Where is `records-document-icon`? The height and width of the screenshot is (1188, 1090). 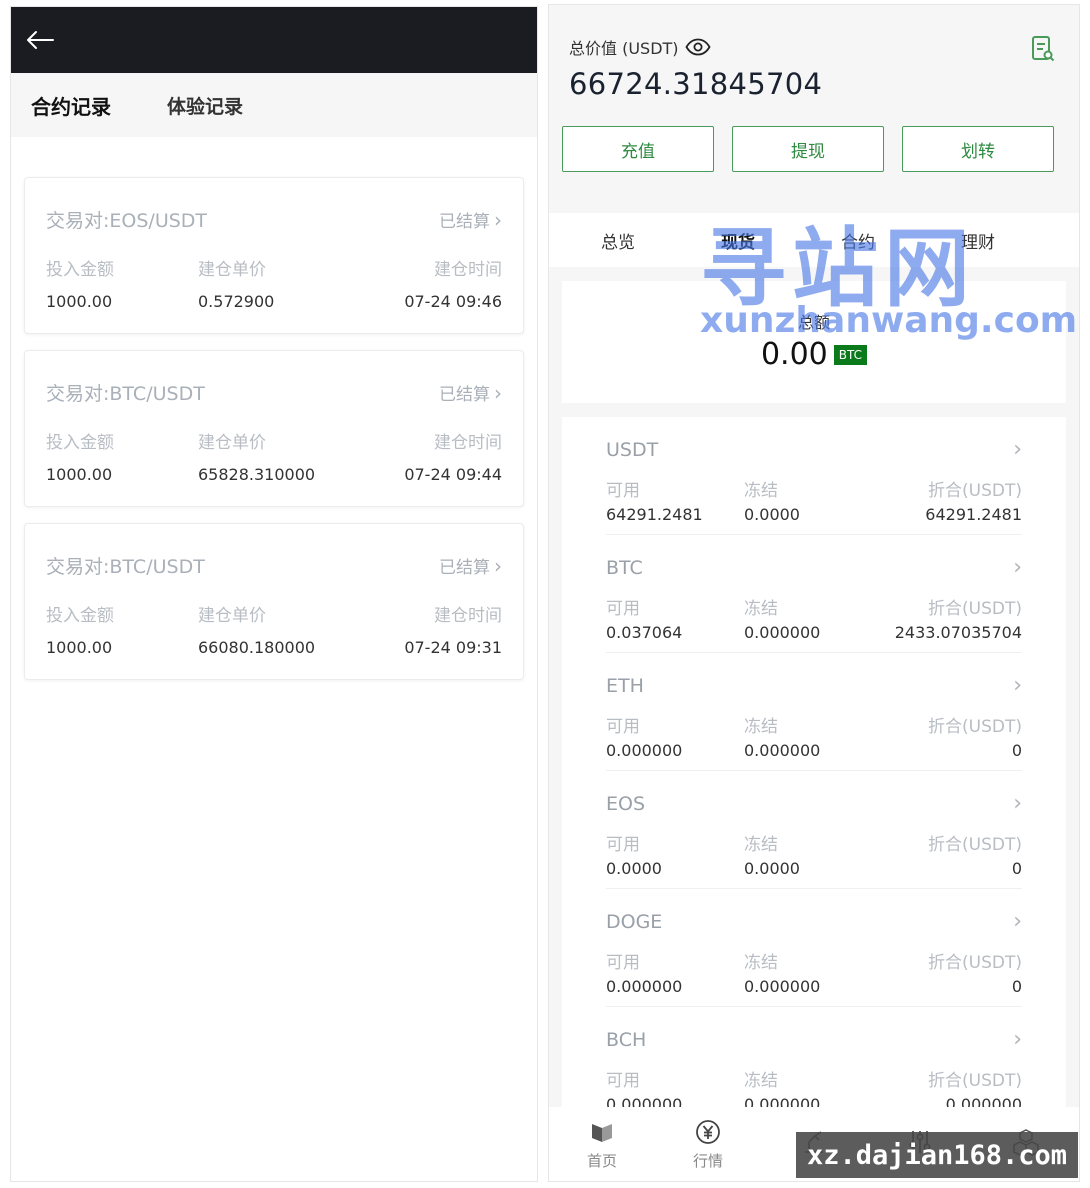 records-document-icon is located at coordinates (1043, 49).